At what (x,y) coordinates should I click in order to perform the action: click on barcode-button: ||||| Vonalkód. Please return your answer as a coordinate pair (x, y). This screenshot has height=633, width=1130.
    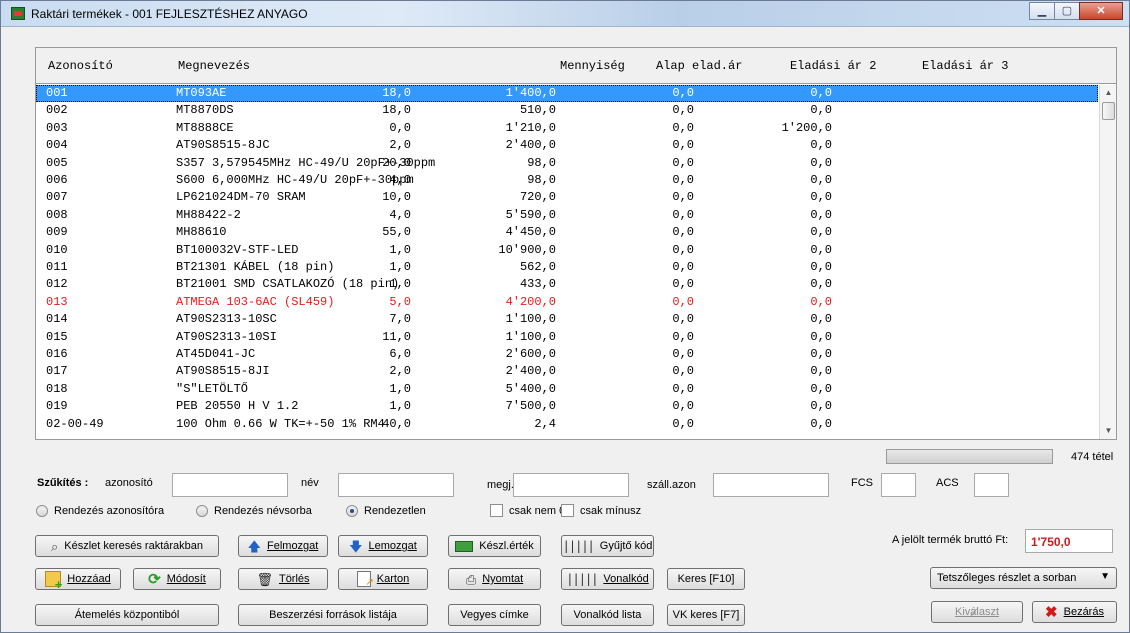
    Looking at the image, I should click on (607, 579).